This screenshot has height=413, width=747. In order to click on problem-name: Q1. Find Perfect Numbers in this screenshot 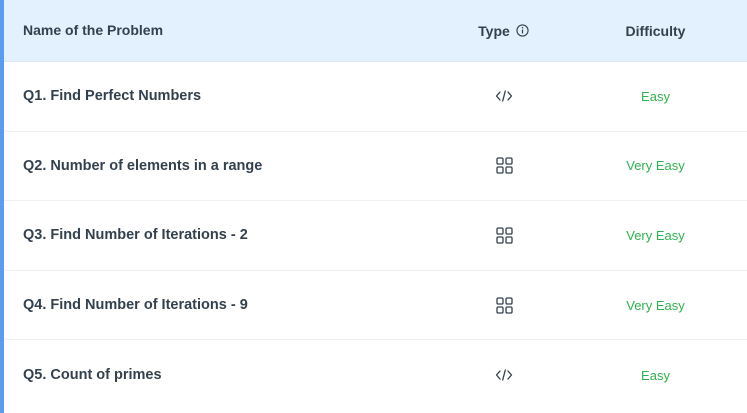, I will do `click(112, 96)`.